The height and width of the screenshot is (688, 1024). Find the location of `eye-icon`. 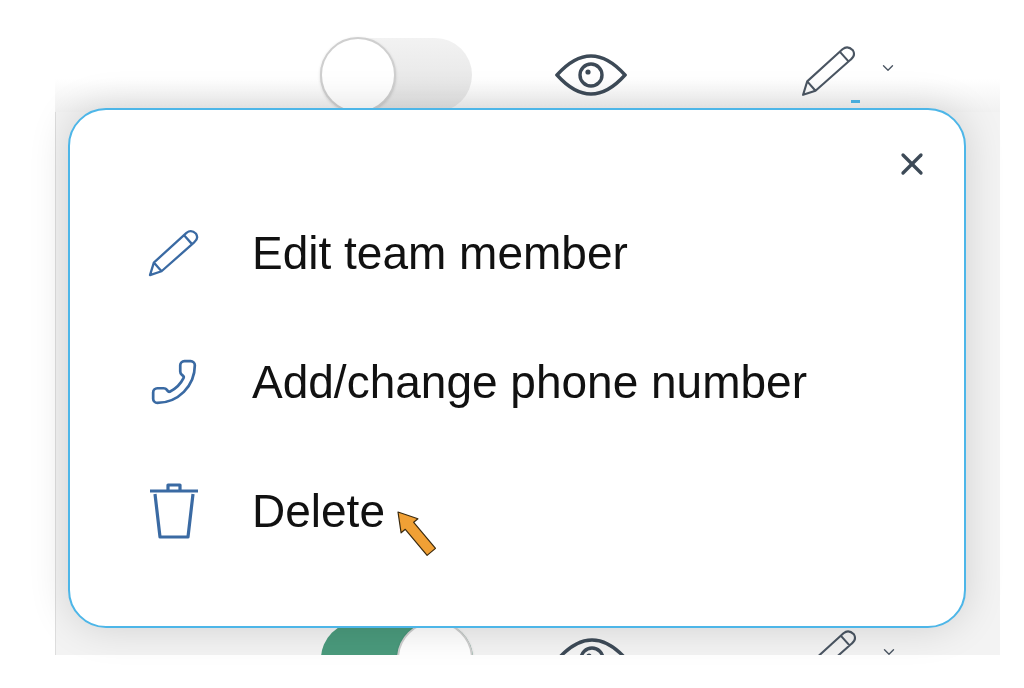

eye-icon is located at coordinates (591, 75).